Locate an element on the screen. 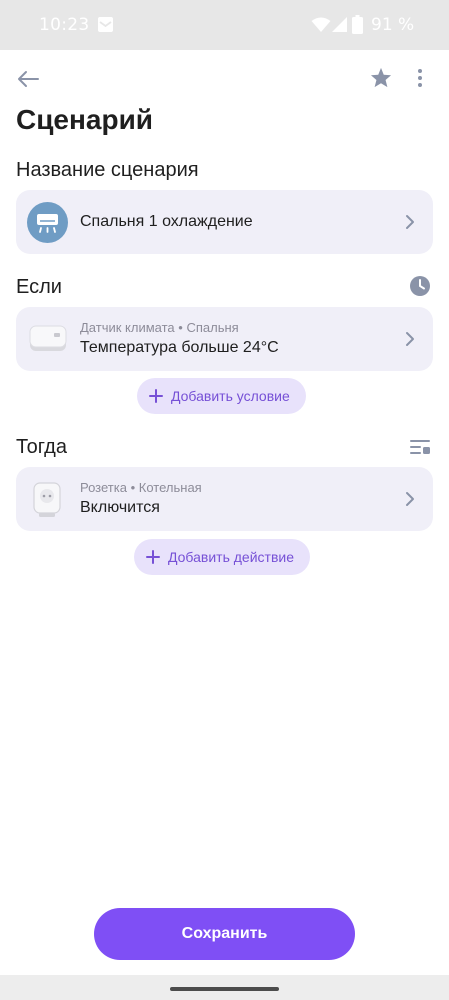 This screenshot has height=1000, width=449. navigation-bar is located at coordinates (224, 987).